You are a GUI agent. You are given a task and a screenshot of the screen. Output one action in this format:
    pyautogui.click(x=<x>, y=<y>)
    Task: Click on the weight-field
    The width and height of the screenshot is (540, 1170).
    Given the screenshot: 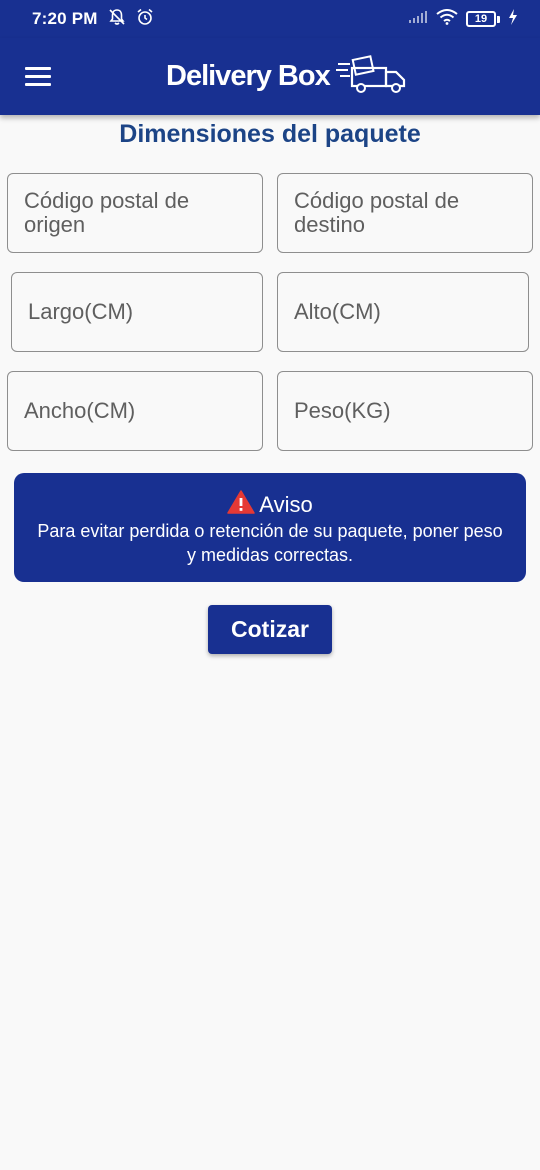 What is the action you would take?
    pyautogui.click(x=405, y=411)
    